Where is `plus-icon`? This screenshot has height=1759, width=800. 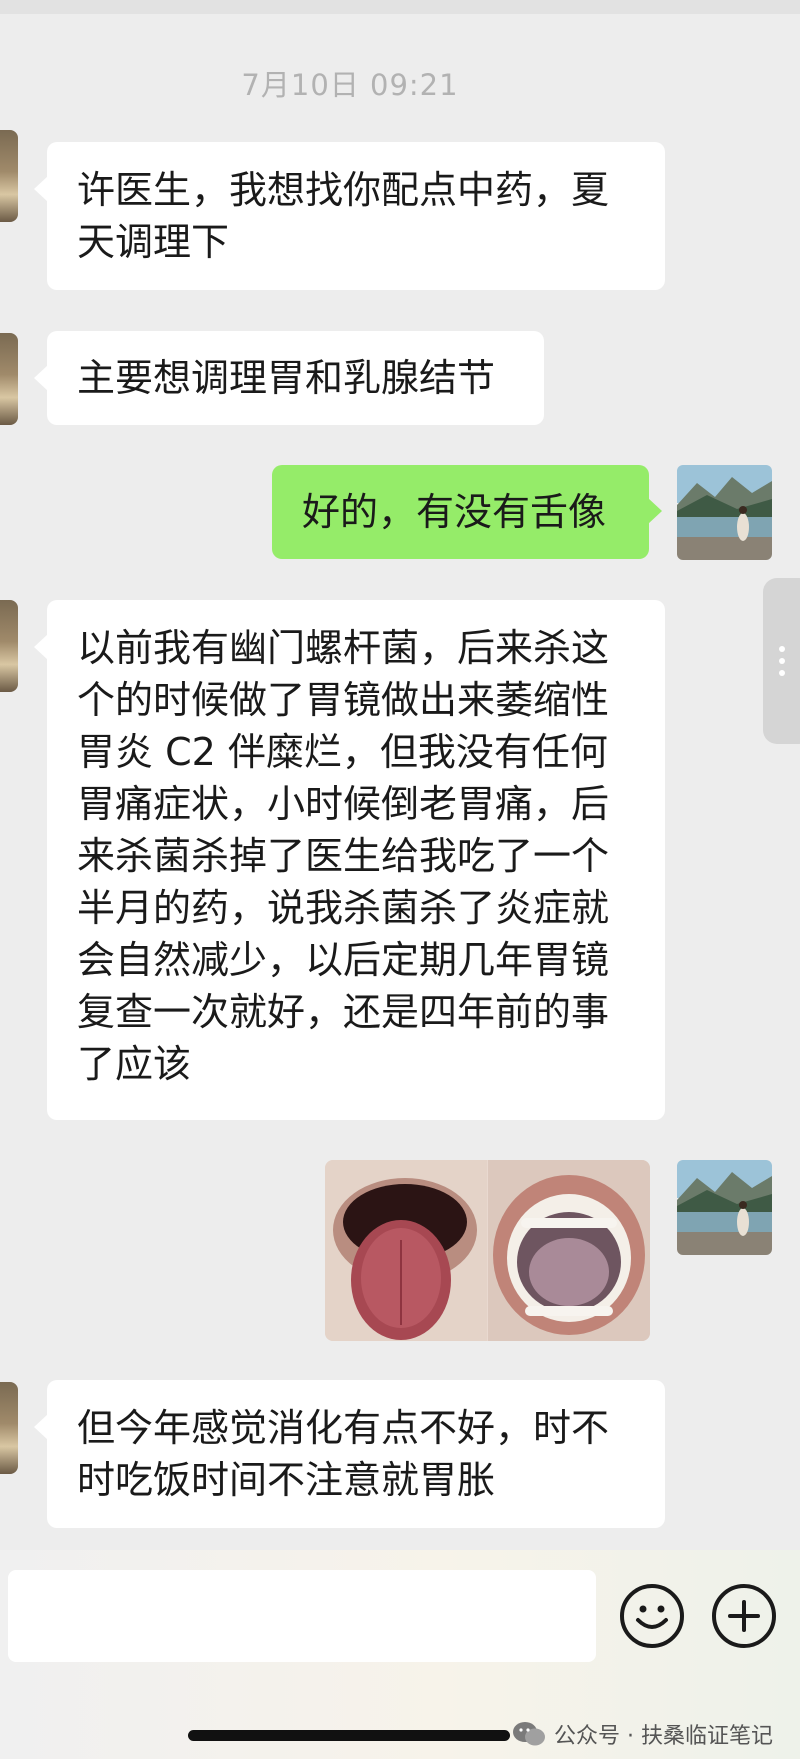
plus-icon is located at coordinates (744, 1616).